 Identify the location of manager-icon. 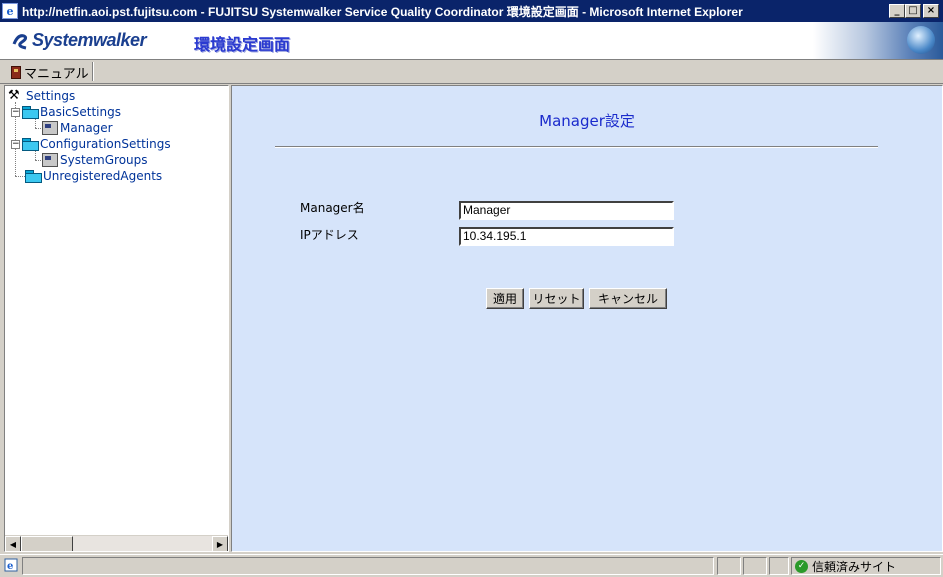
(50, 128).